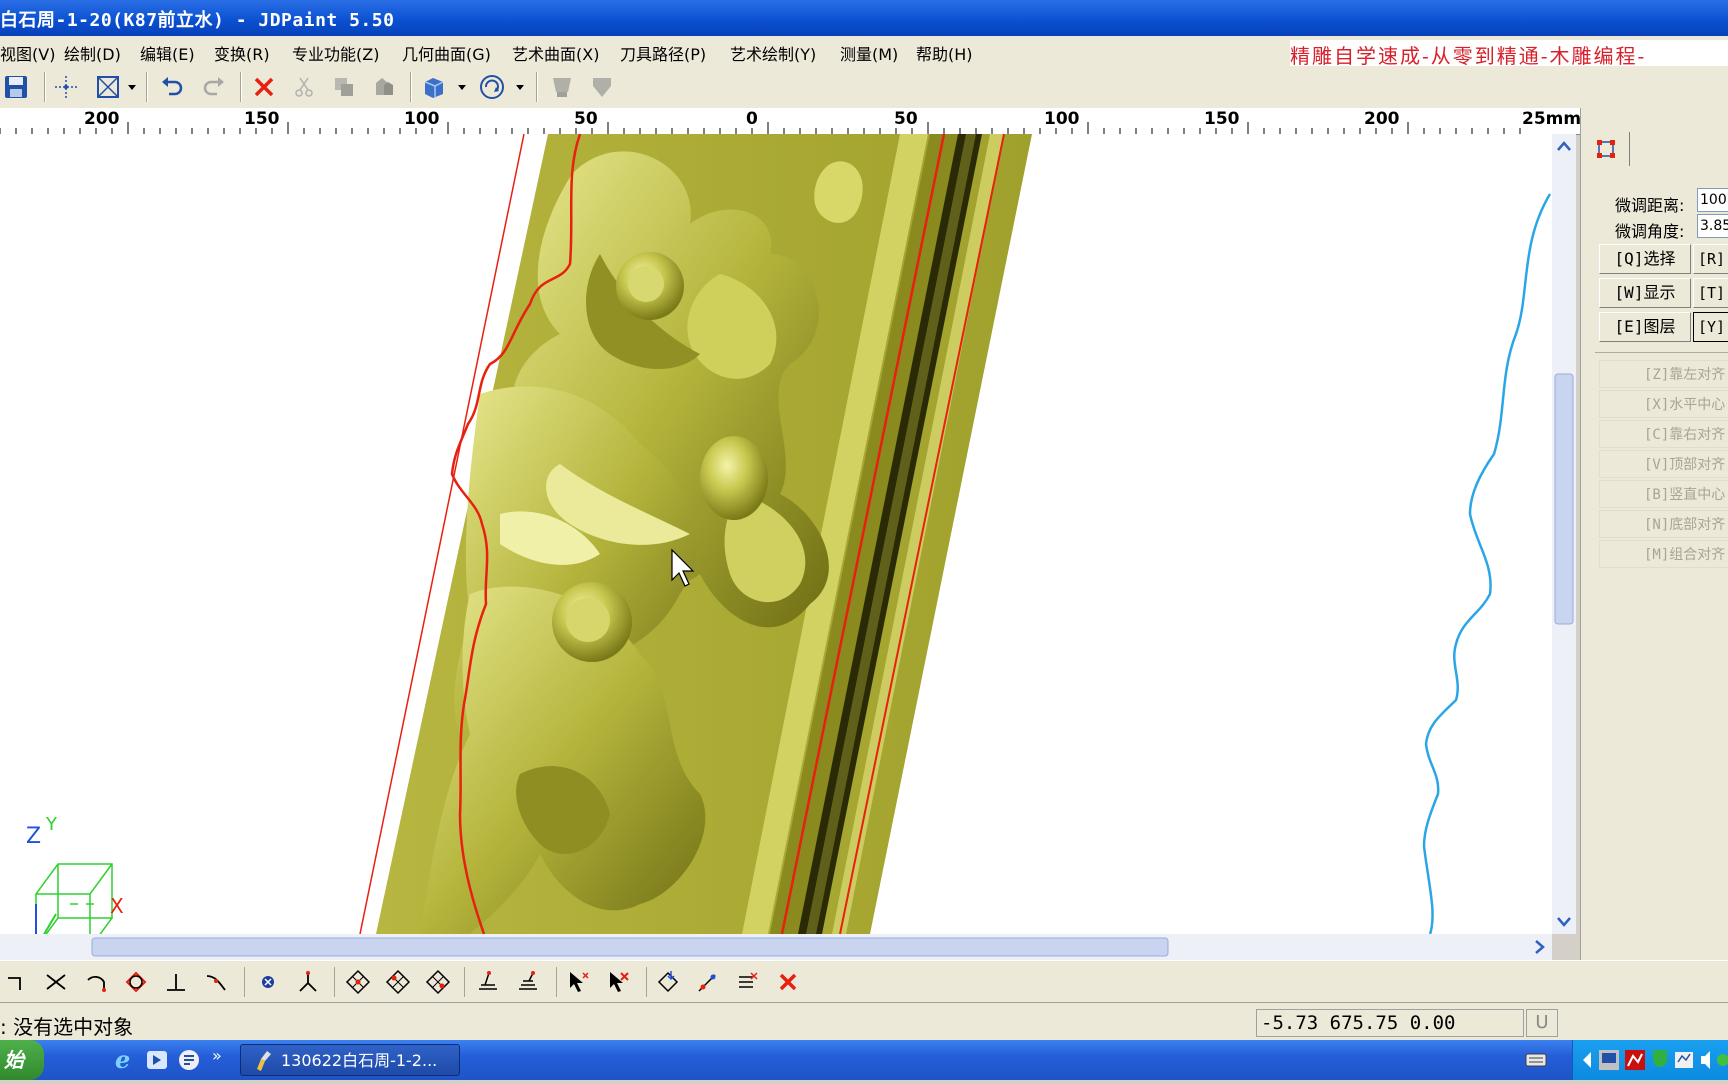 The width and height of the screenshot is (1728, 1084). What do you see at coordinates (242, 53) in the screenshot?
I see `menu-transform: 变换(R)` at bounding box center [242, 53].